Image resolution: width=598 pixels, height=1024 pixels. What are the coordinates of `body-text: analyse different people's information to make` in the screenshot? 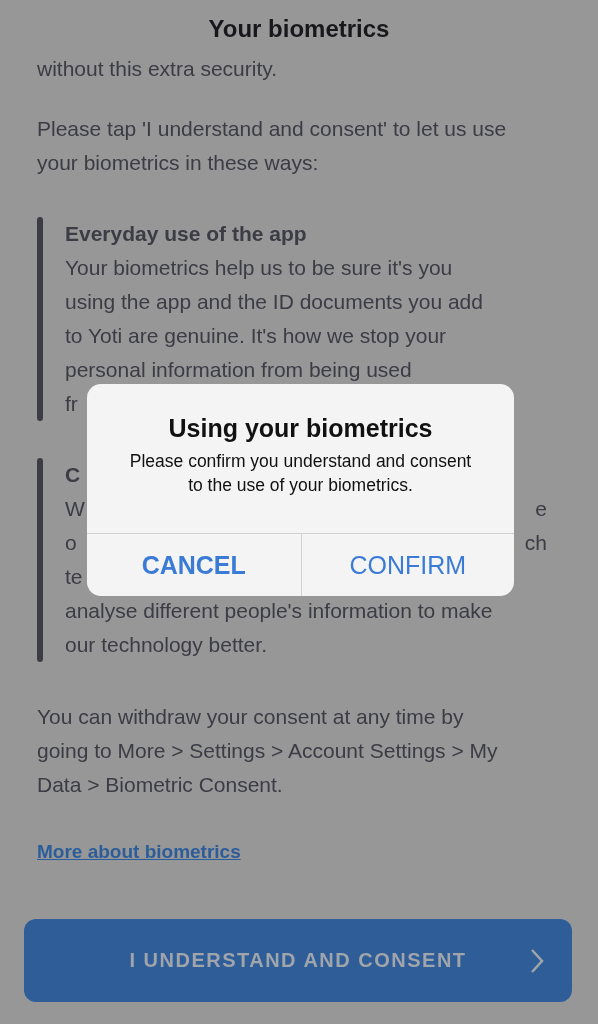 It's located at (279, 611).